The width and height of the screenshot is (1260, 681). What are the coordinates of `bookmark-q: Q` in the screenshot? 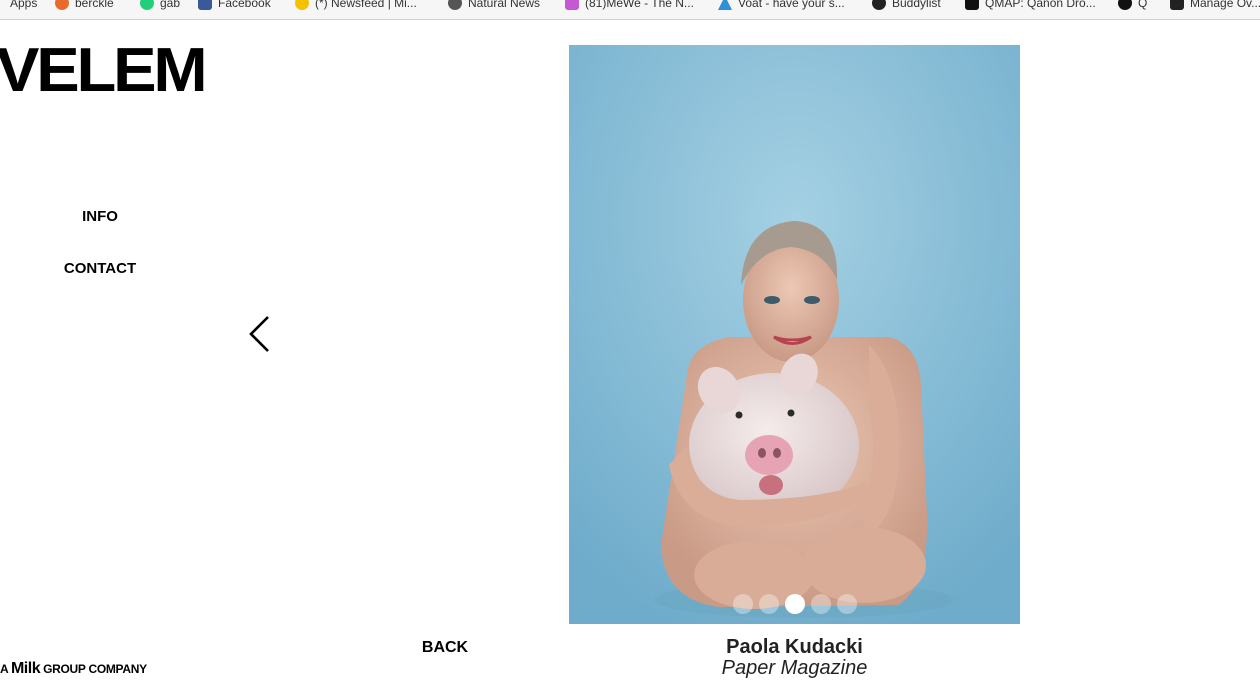 It's located at (1132, 5).